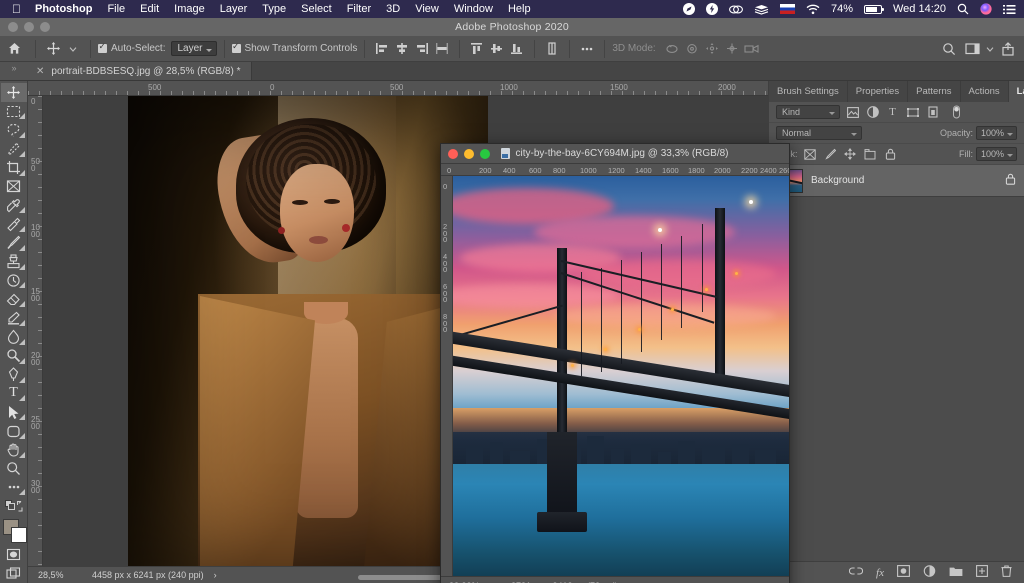 This screenshot has height=583, width=1024. What do you see at coordinates (477, 49) in the screenshot?
I see `align-top-icon` at bounding box center [477, 49].